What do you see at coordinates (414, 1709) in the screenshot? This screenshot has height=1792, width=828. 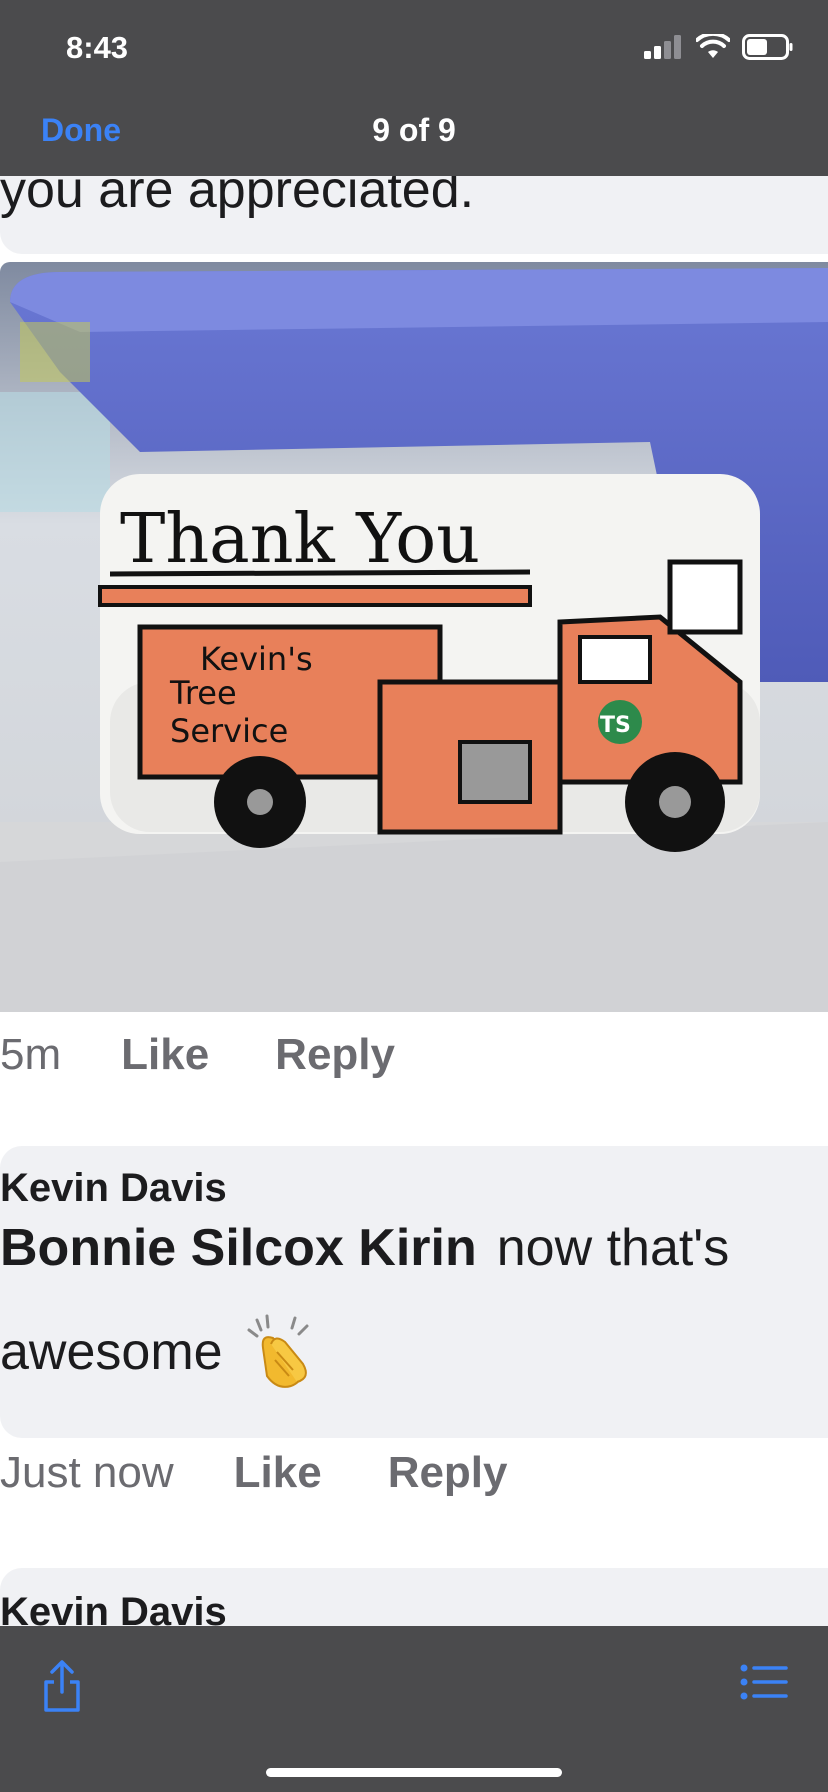 I see `bottom-toolbar` at bounding box center [414, 1709].